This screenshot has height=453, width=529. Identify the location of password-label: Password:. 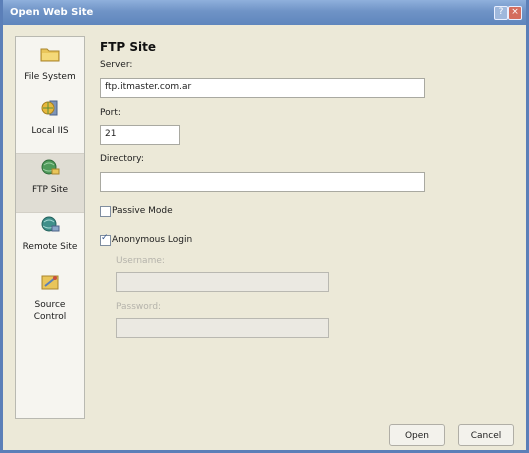
(139, 307).